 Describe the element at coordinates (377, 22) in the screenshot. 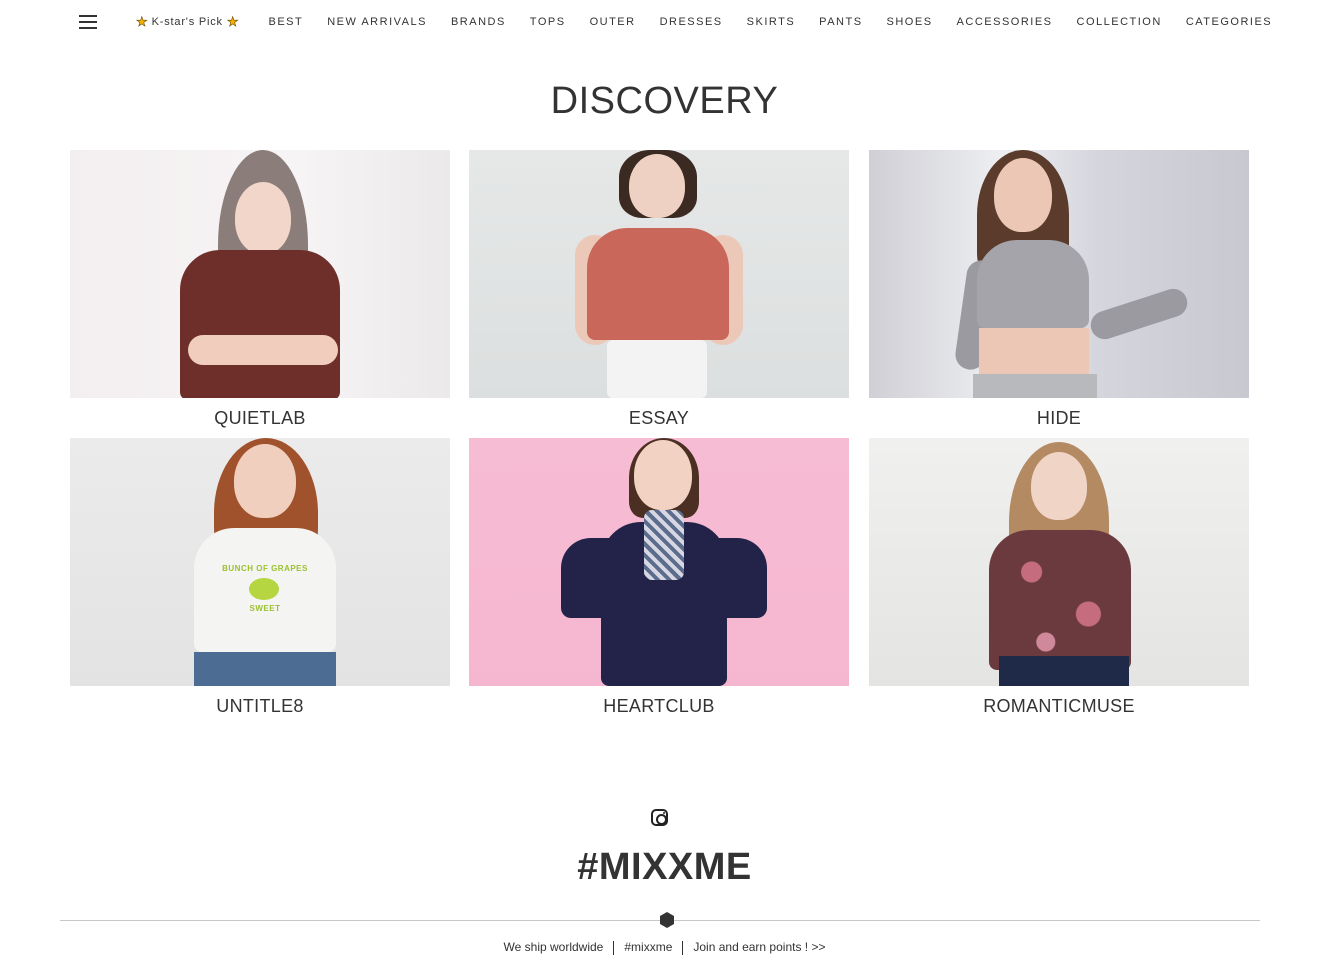

I see `nav-new-arrivals: NEW ARRIVALS` at that location.